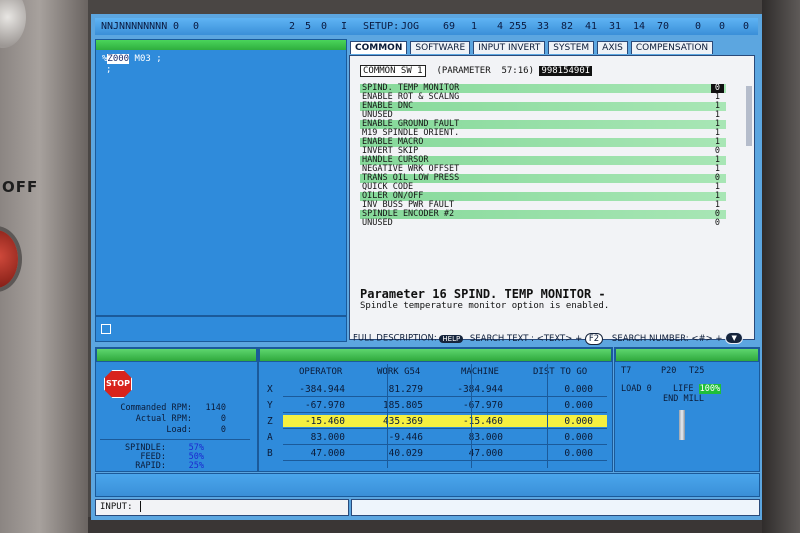 Image resolution: width=800 pixels, height=533 pixels. I want to click on end-mill-icon, so click(682, 425).